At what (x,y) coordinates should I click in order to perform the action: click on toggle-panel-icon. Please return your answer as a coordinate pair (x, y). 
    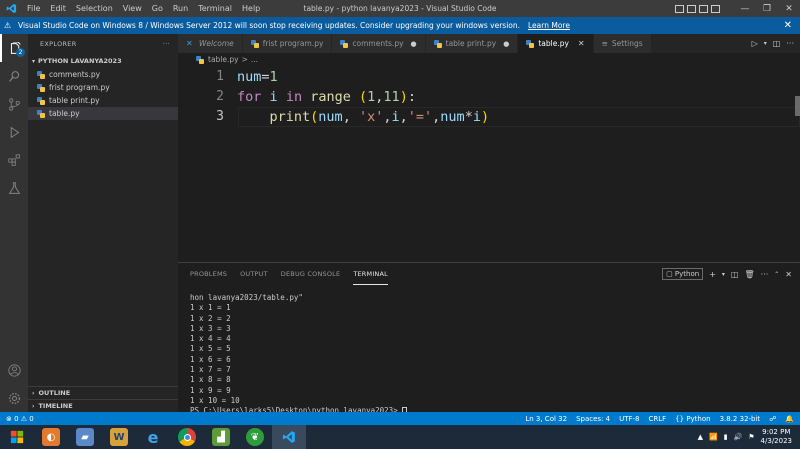
    Looking at the image, I should click on (691, 8).